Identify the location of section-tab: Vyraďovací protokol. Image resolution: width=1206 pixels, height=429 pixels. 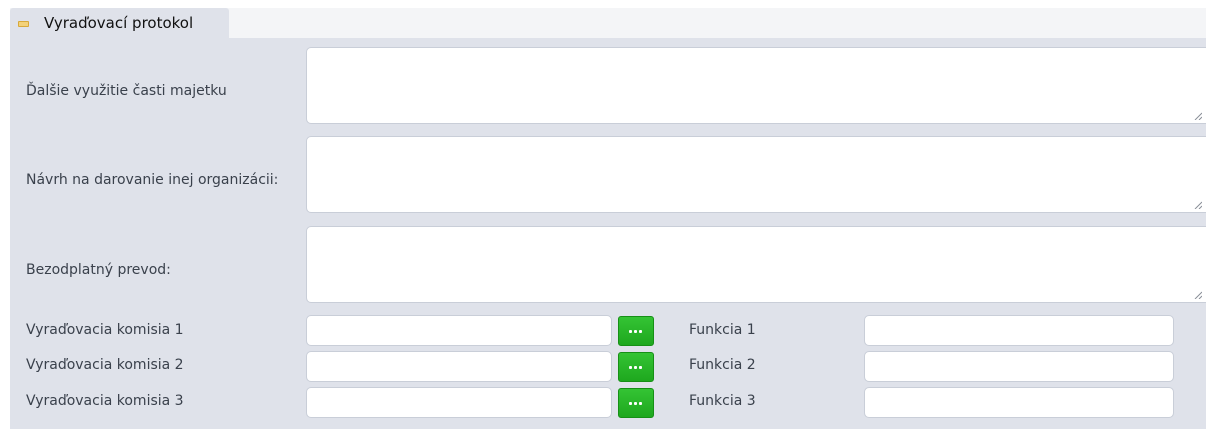
(119, 23).